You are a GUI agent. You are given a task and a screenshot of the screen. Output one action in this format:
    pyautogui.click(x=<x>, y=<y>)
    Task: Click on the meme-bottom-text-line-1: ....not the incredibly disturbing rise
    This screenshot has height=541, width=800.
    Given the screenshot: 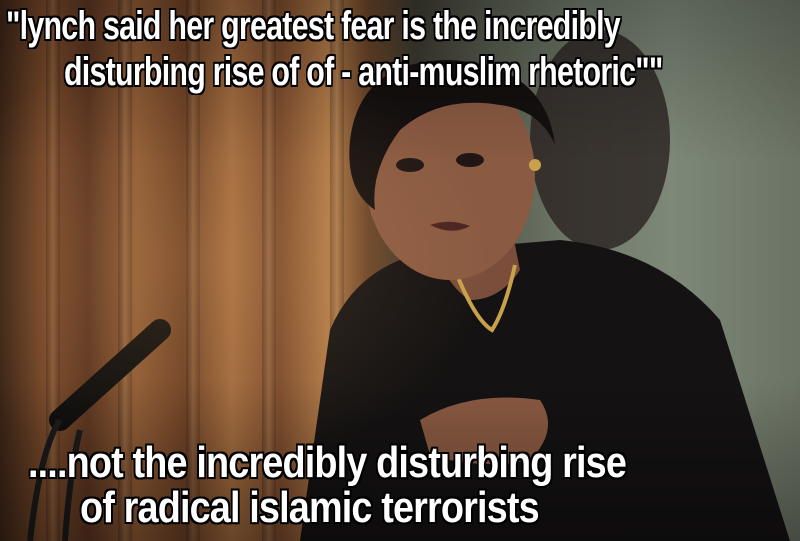 What is the action you would take?
    pyautogui.click(x=327, y=462)
    